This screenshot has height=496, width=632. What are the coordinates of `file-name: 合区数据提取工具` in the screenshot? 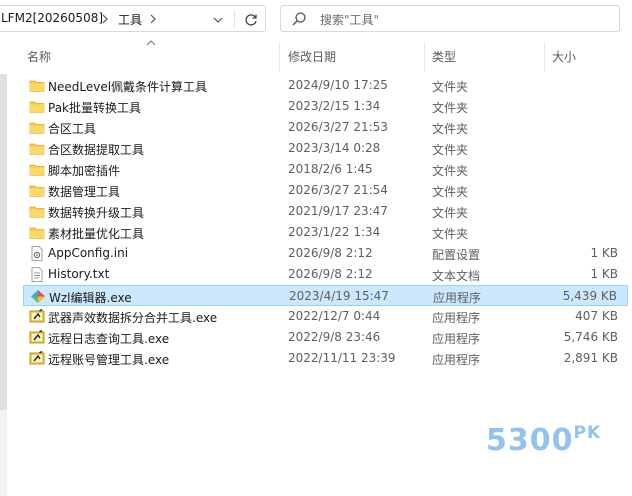 It's located at (96, 149).